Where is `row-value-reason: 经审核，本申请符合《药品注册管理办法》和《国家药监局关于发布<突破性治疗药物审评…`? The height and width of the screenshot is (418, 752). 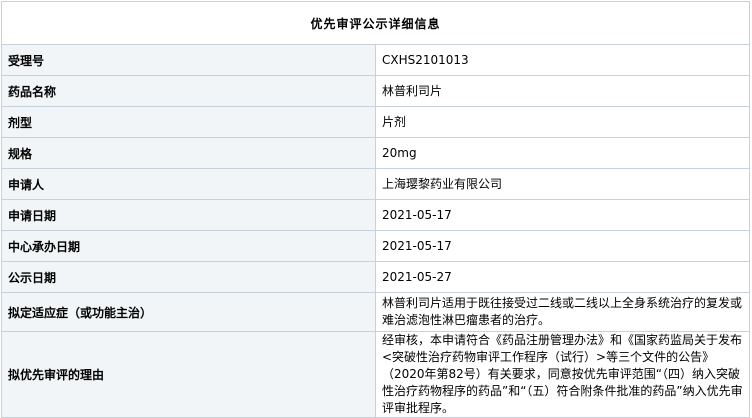 row-value-reason: 经审核，本申请符合《药品注册管理办法》和《国家药监局关于发布<突破性治疗药物审评… is located at coordinates (562, 374).